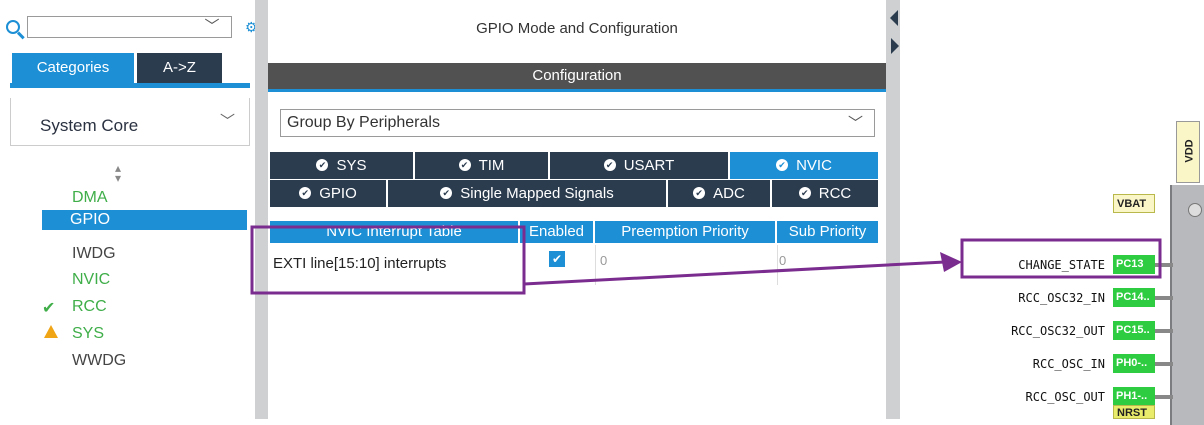 Image resolution: width=1204 pixels, height=425 pixels. What do you see at coordinates (388, 260) in the screenshot?
I see `annotation-box-interrupt` at bounding box center [388, 260].